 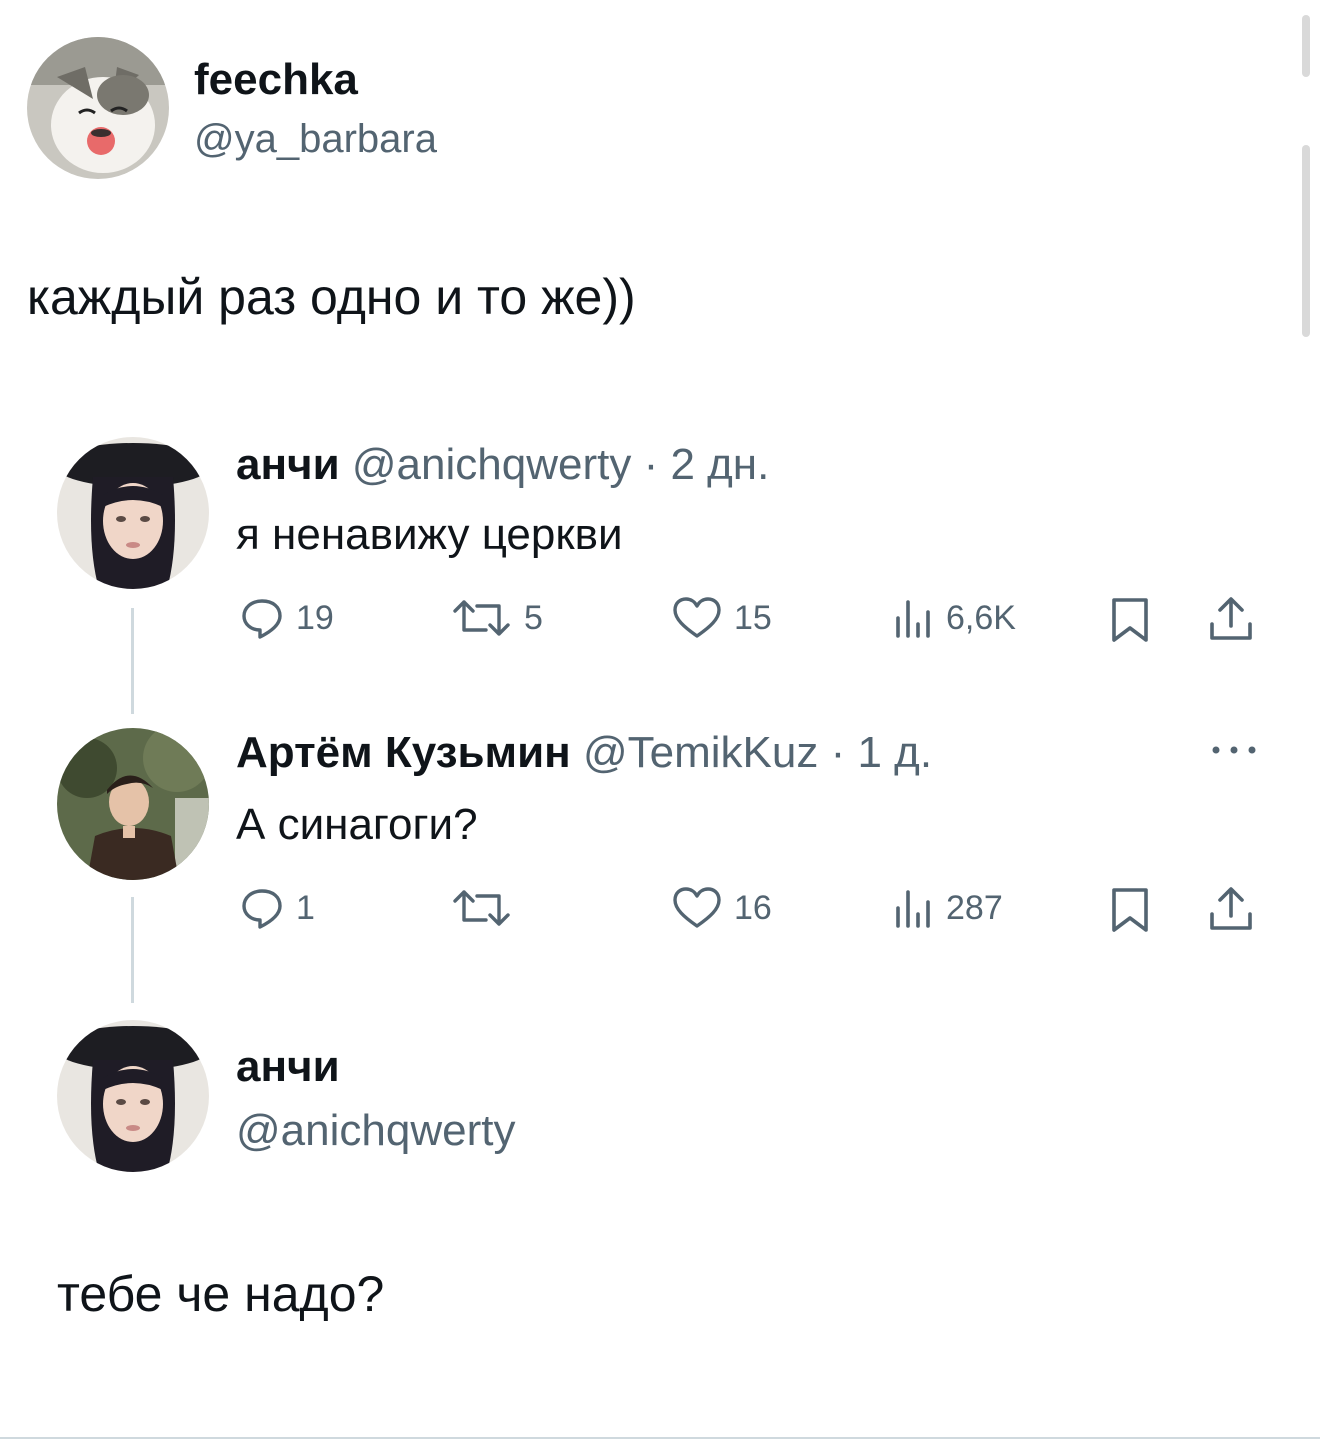 I want to click on tweet1-handle: @anichqwerty, so click(x=491, y=464).